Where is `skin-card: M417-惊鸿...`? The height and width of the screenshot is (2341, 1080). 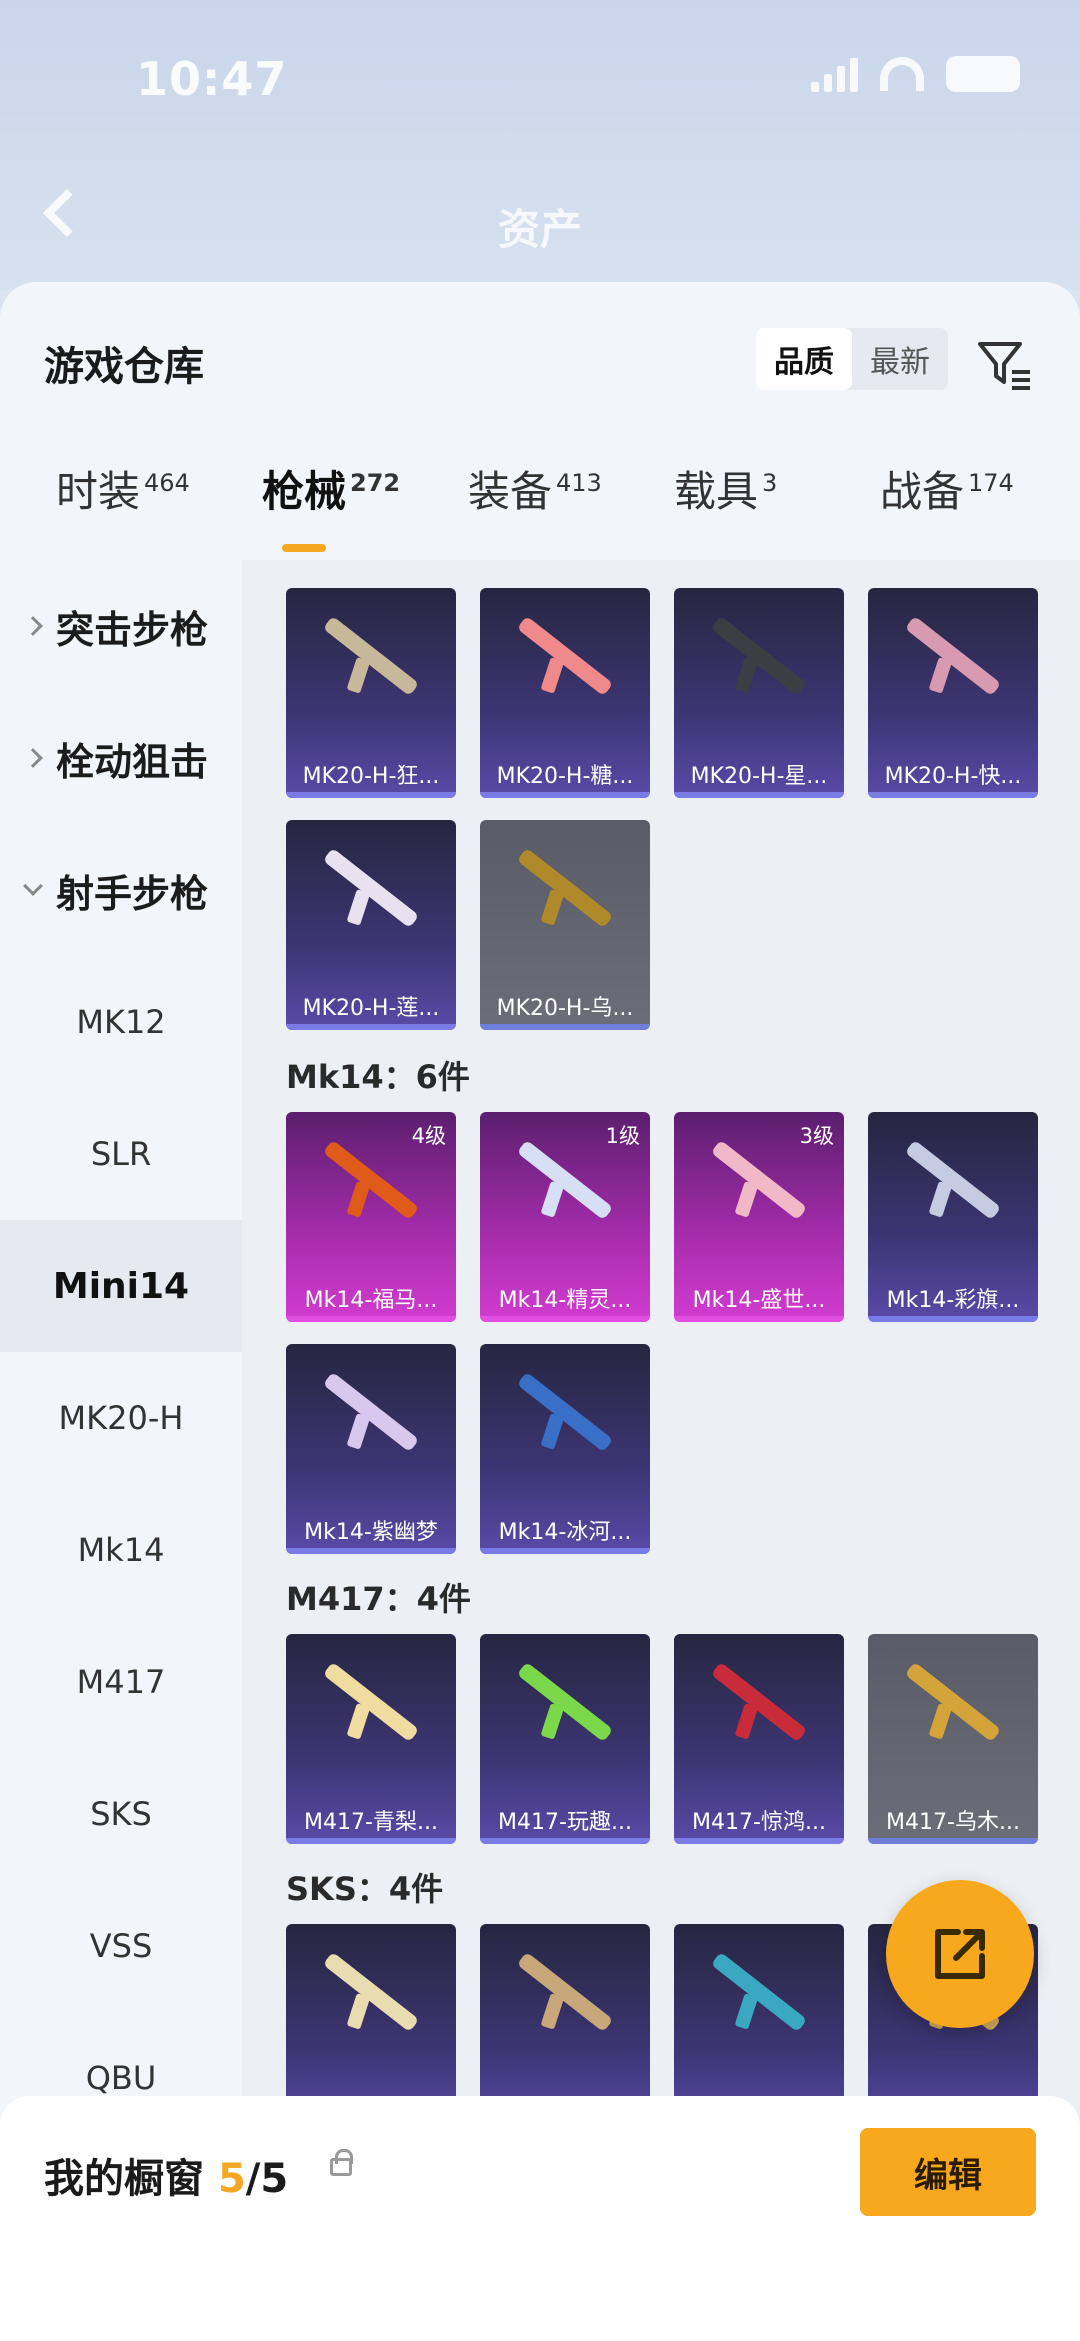 skin-card: M417-惊鸿... is located at coordinates (759, 1739).